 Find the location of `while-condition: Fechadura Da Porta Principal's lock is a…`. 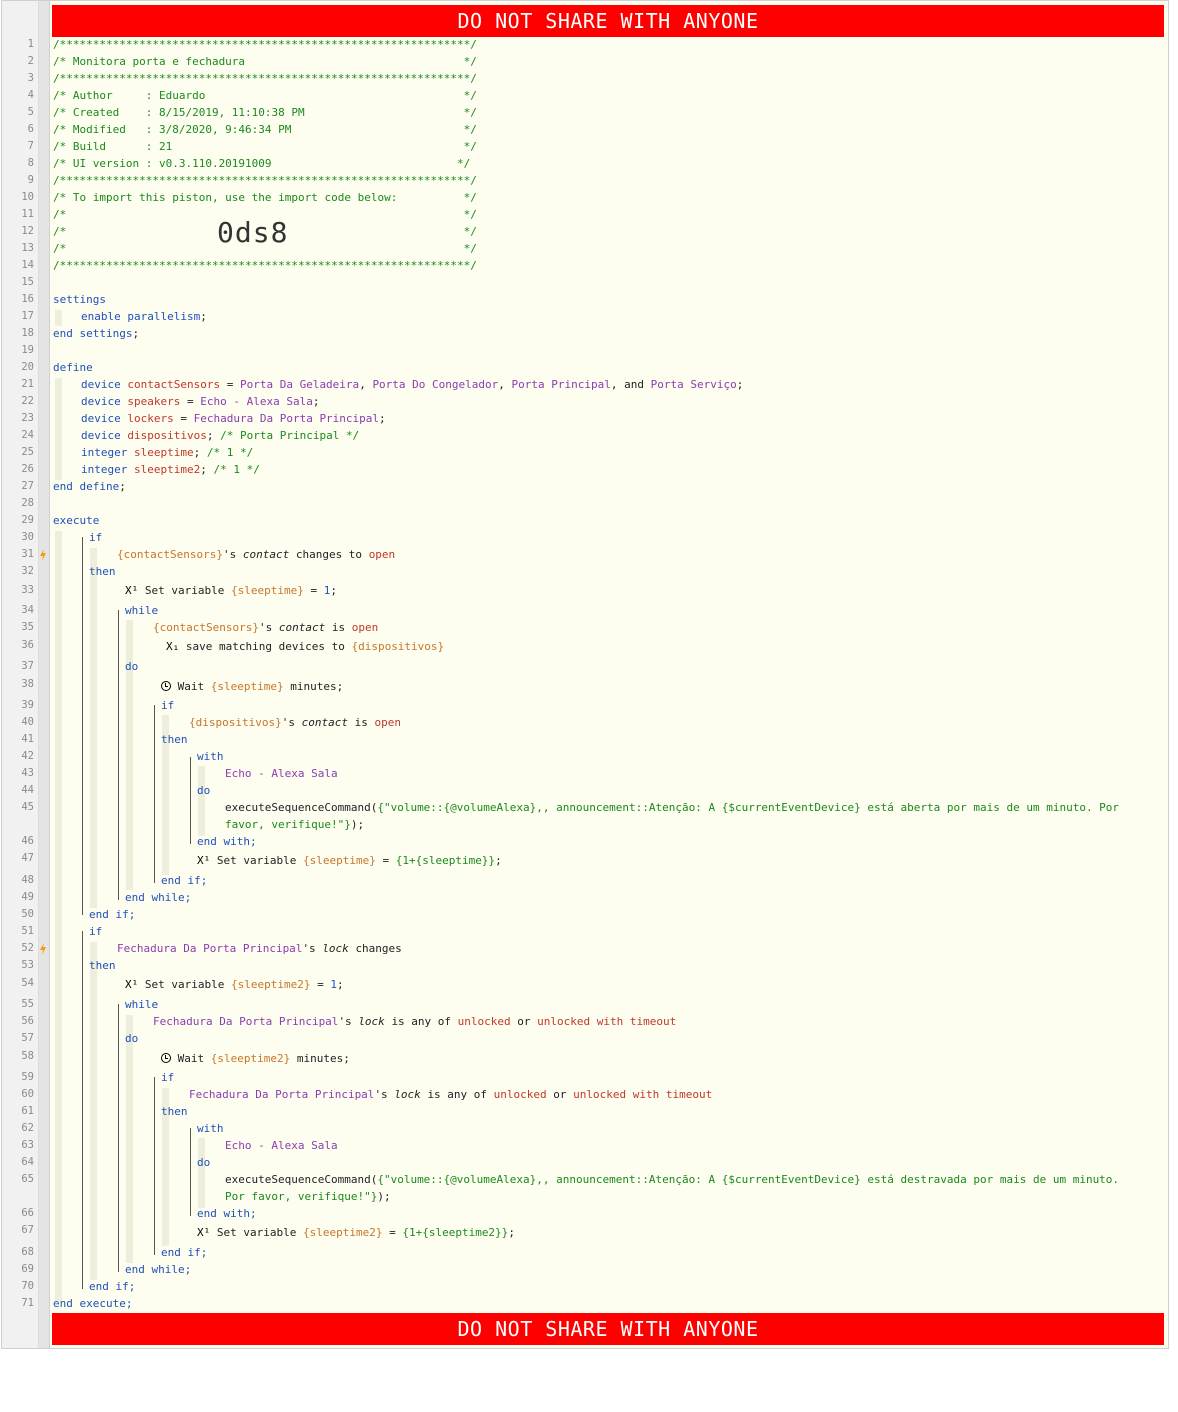

while-condition: Fechadura Da Porta Principal's lock is a… is located at coordinates (414, 1021).